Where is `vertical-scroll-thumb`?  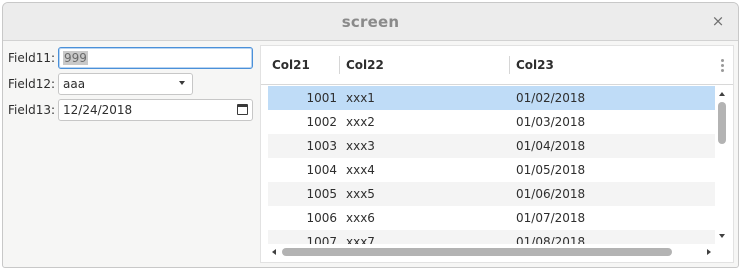
vertical-scroll-thumb is located at coordinates (722, 123).